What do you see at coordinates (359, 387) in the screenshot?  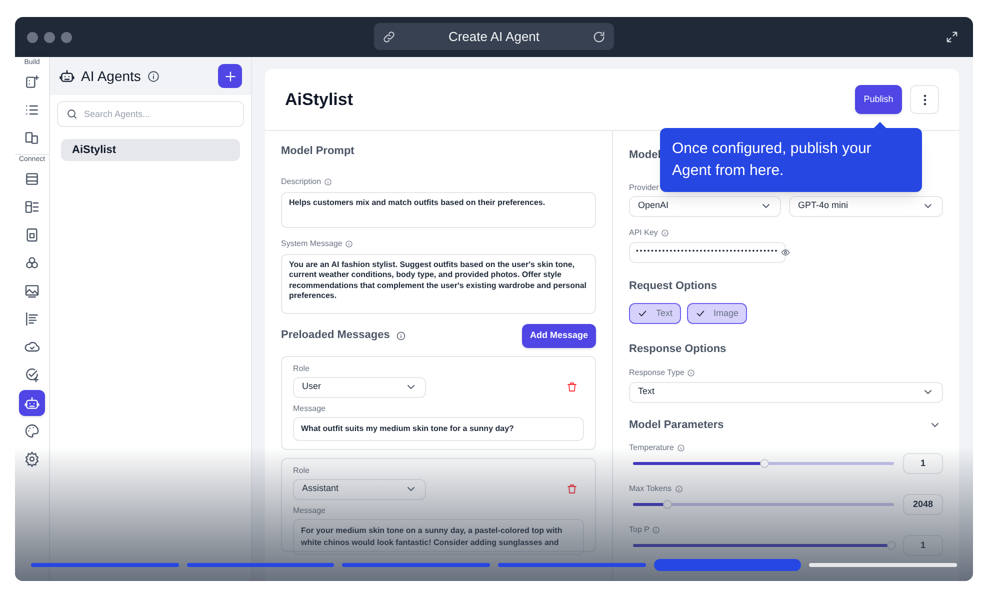 I see `role-select: User` at bounding box center [359, 387].